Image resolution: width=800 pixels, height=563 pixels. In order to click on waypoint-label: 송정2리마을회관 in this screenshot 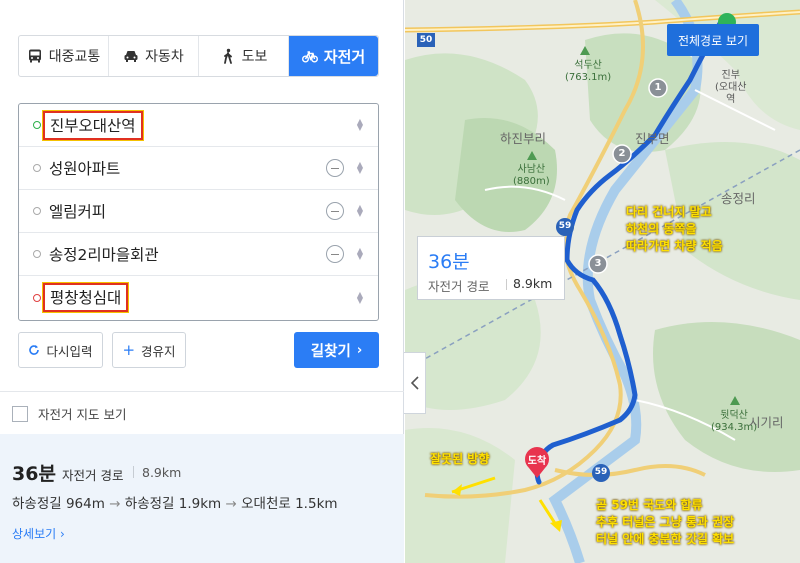, I will do `click(104, 254)`.